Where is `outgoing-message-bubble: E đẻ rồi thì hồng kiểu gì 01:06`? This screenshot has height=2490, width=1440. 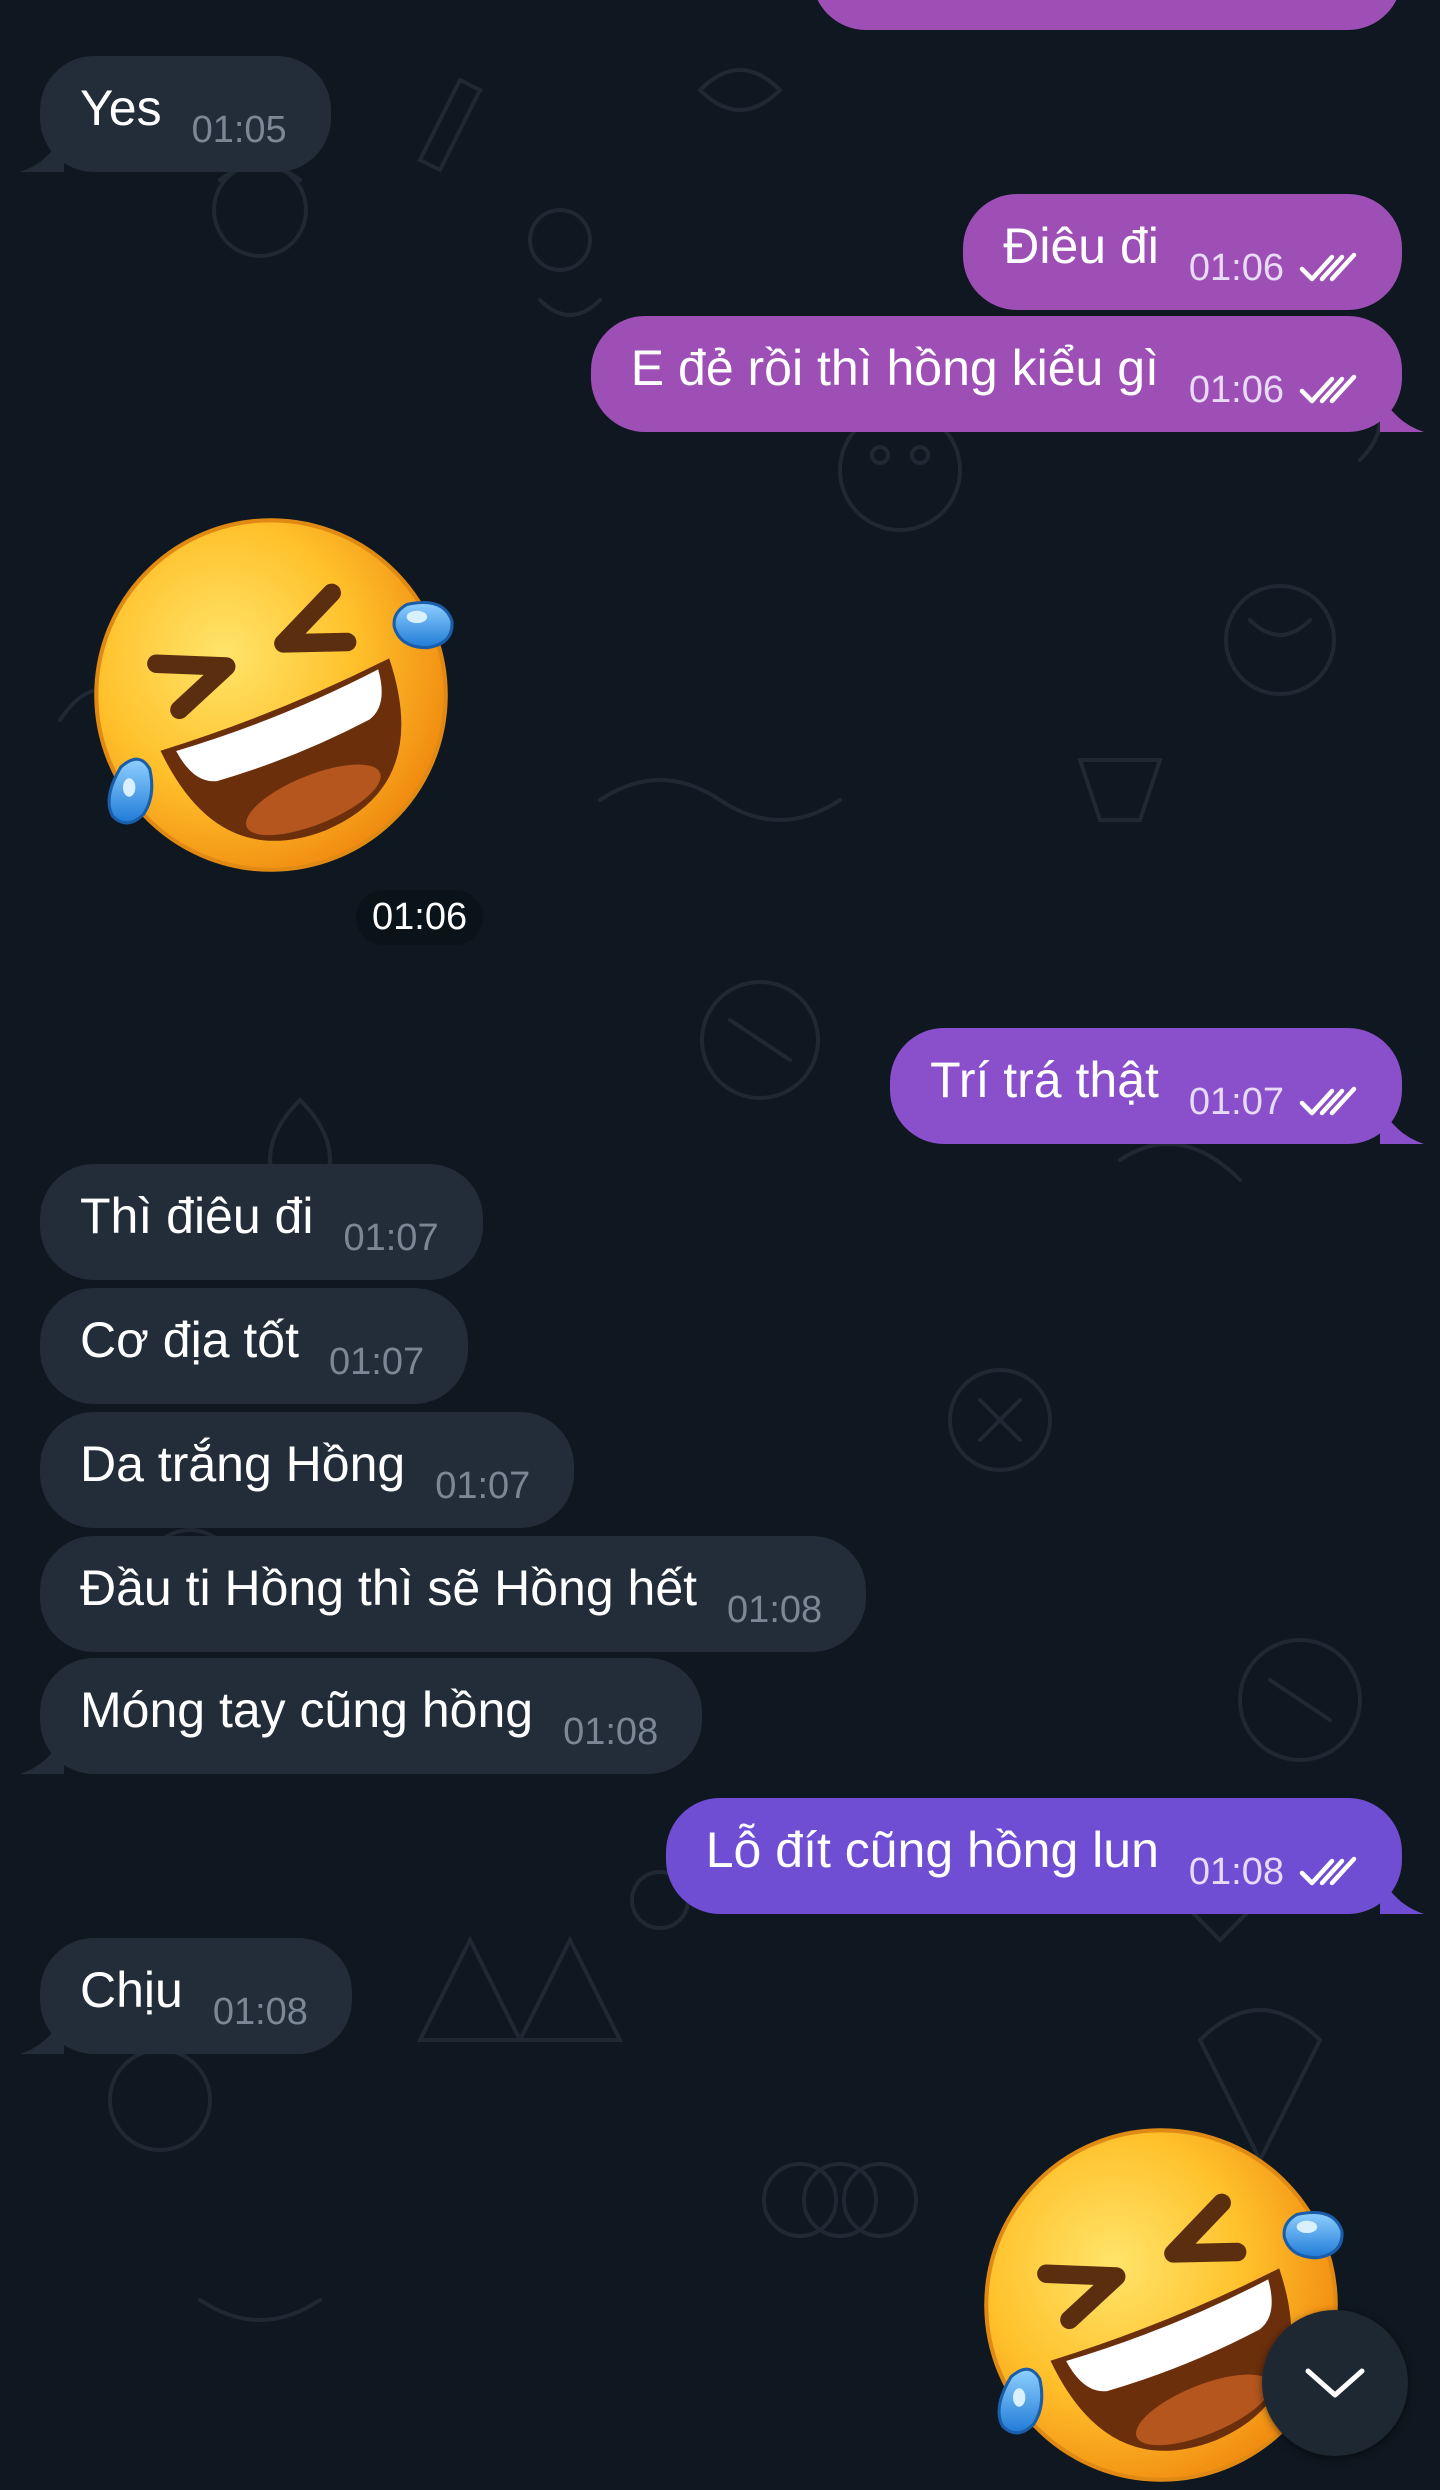
outgoing-message-bubble: E đẻ rồi thì hồng kiểu gì 01:06 is located at coordinates (996, 374).